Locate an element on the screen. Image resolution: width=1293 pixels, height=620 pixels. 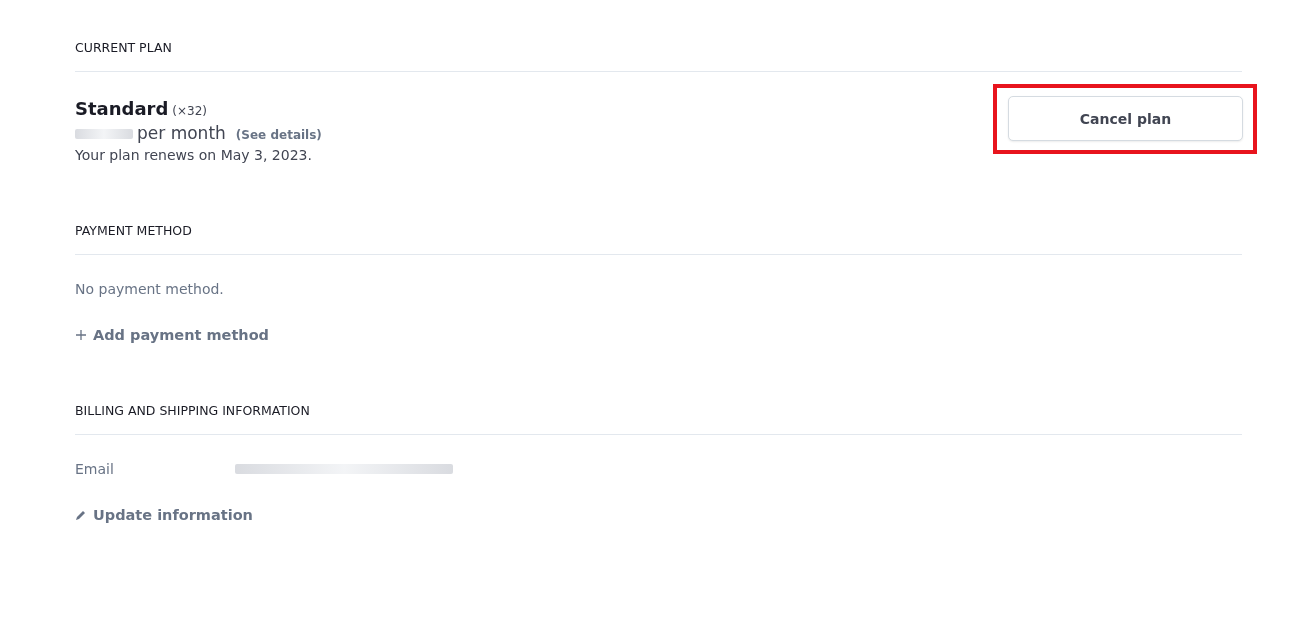
pencil-icon is located at coordinates (81, 515).